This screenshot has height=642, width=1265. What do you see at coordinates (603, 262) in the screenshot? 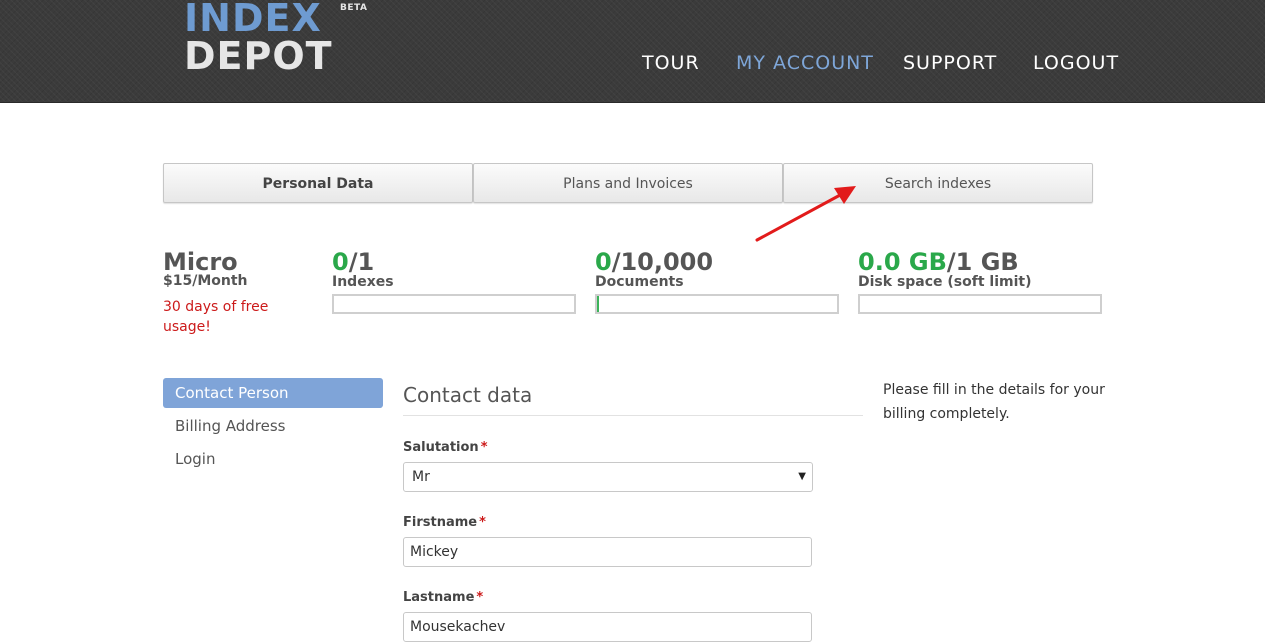
I see `stat-documents-used: 0` at bounding box center [603, 262].